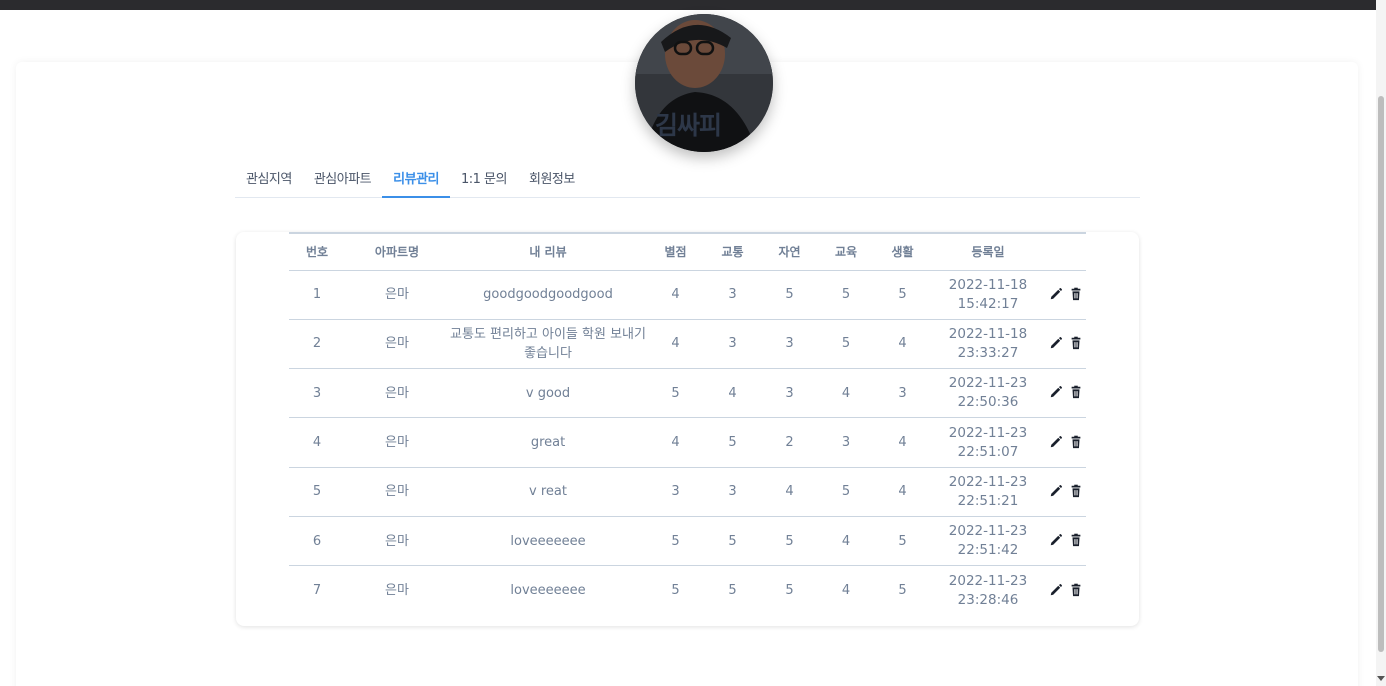 Image resolution: width=1386 pixels, height=686 pixels. What do you see at coordinates (988, 252) in the screenshot?
I see `header-registered-date: 등록일` at bounding box center [988, 252].